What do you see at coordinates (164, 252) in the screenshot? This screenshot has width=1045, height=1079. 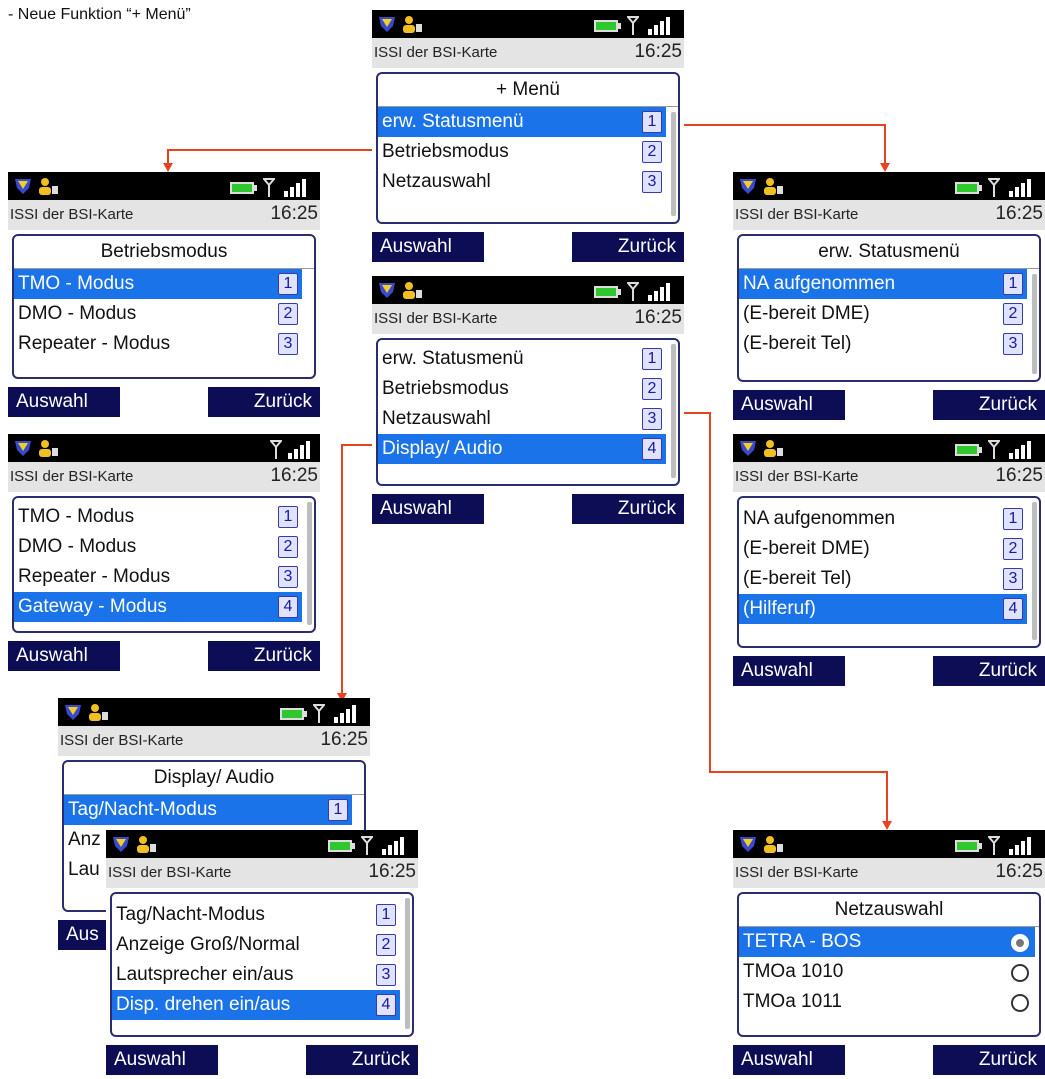 I see `menu-title: Betriebsmodus` at bounding box center [164, 252].